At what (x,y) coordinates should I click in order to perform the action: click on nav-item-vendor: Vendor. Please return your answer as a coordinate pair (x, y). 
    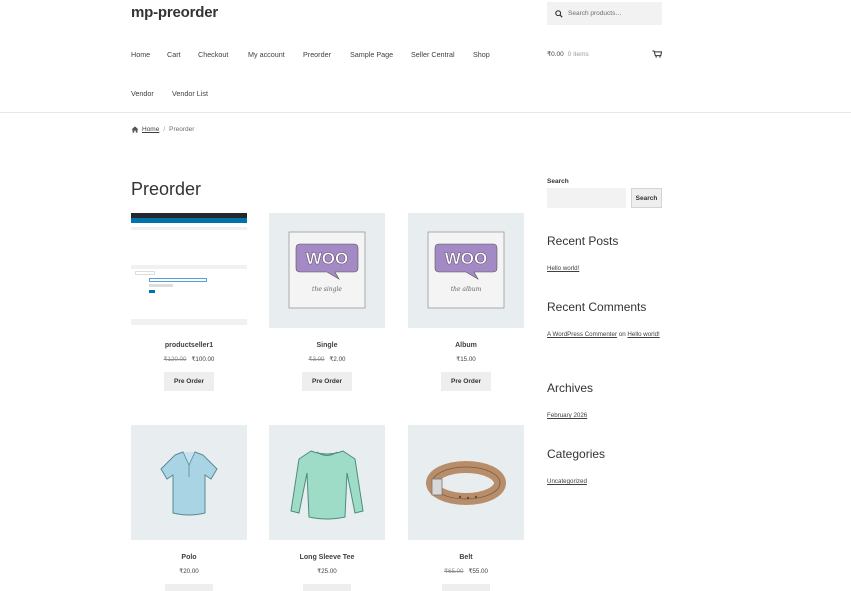
    Looking at the image, I should click on (142, 93).